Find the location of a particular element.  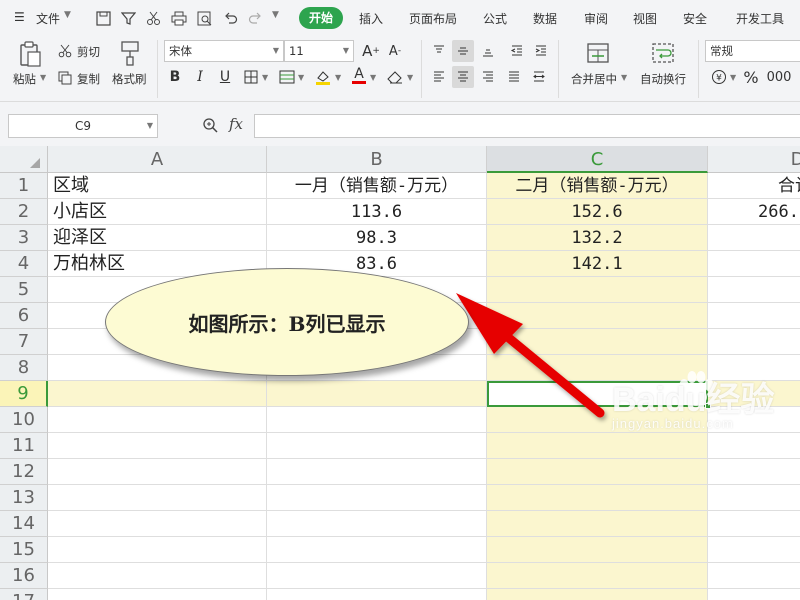

callout-bubble: 如图所示：B列已显示 is located at coordinates (287, 322).